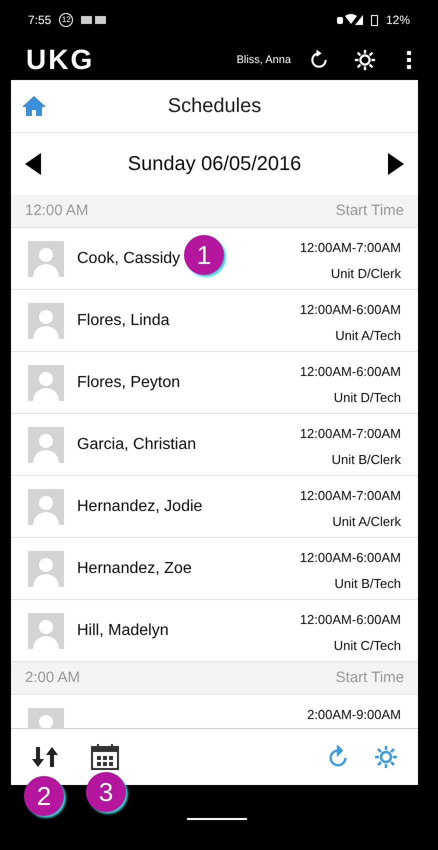 The image size is (438, 850). Describe the element at coordinates (398, 20) in the screenshot. I see `battery-percent: 12%` at that location.